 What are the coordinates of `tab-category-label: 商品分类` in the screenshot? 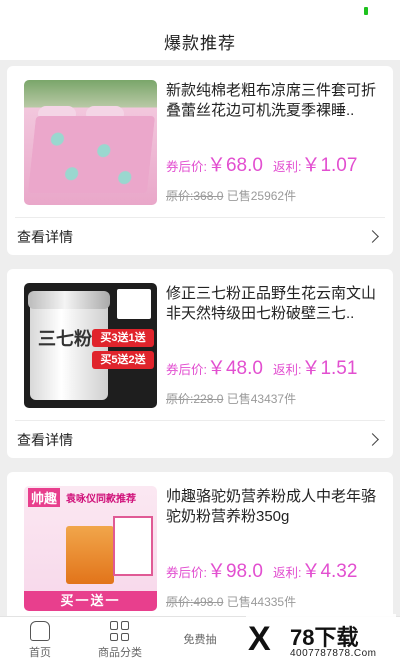 It's located at (120, 653).